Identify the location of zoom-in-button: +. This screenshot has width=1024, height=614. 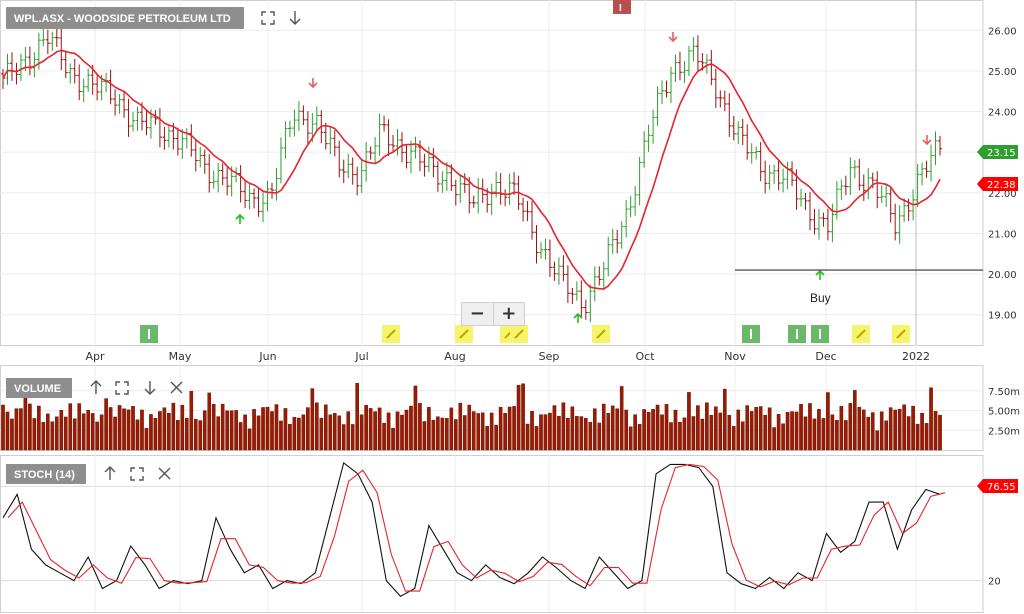
(508, 314).